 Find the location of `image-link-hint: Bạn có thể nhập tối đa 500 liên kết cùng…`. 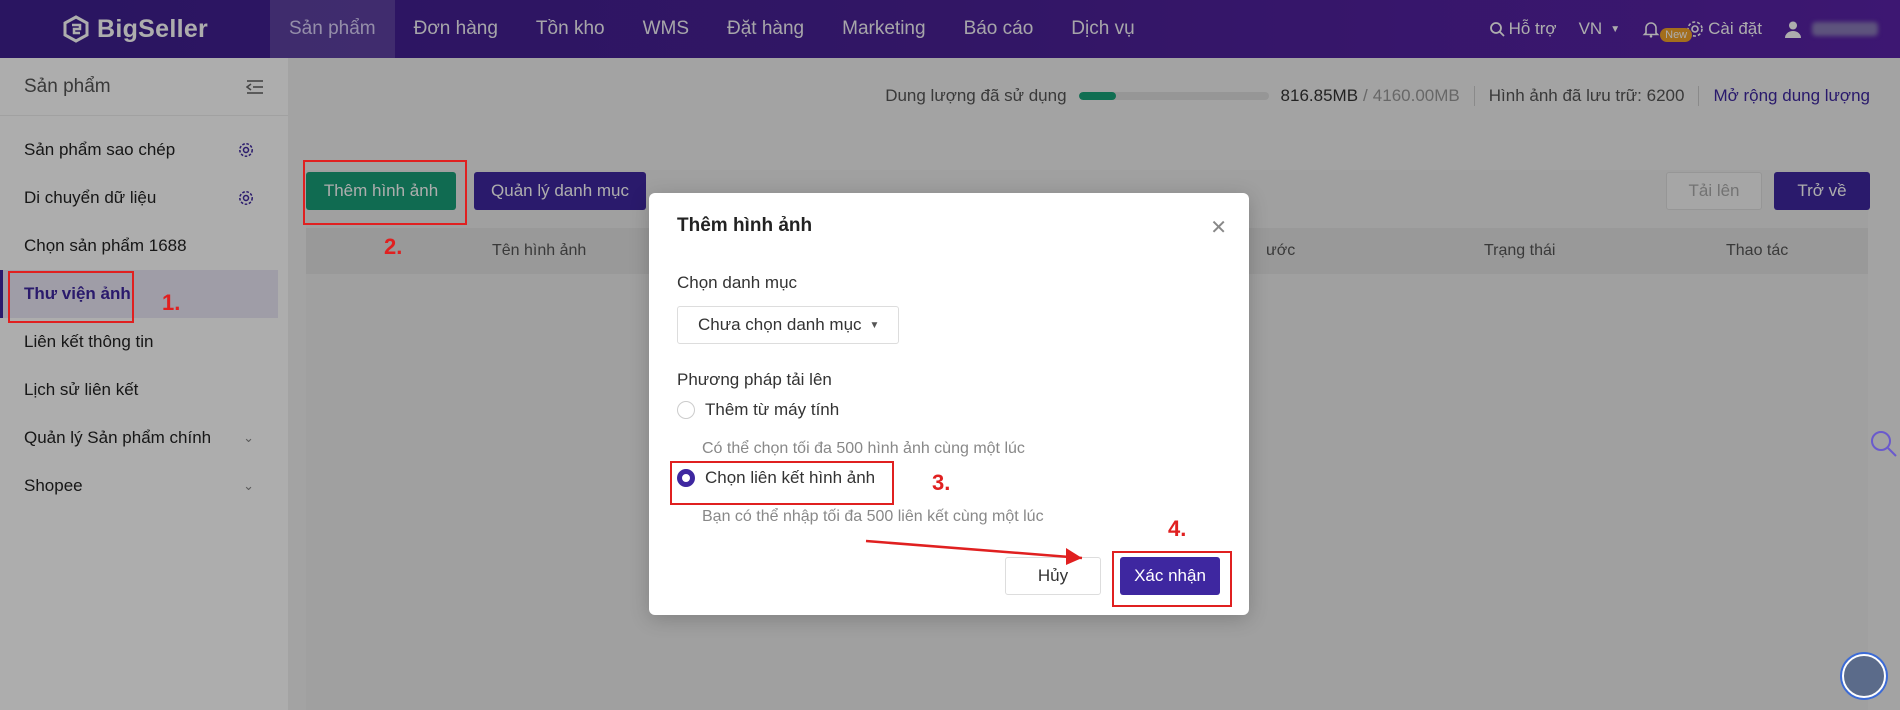

image-link-hint: Bạn có thể nhập tối đa 500 liên kết cùng… is located at coordinates (873, 516).